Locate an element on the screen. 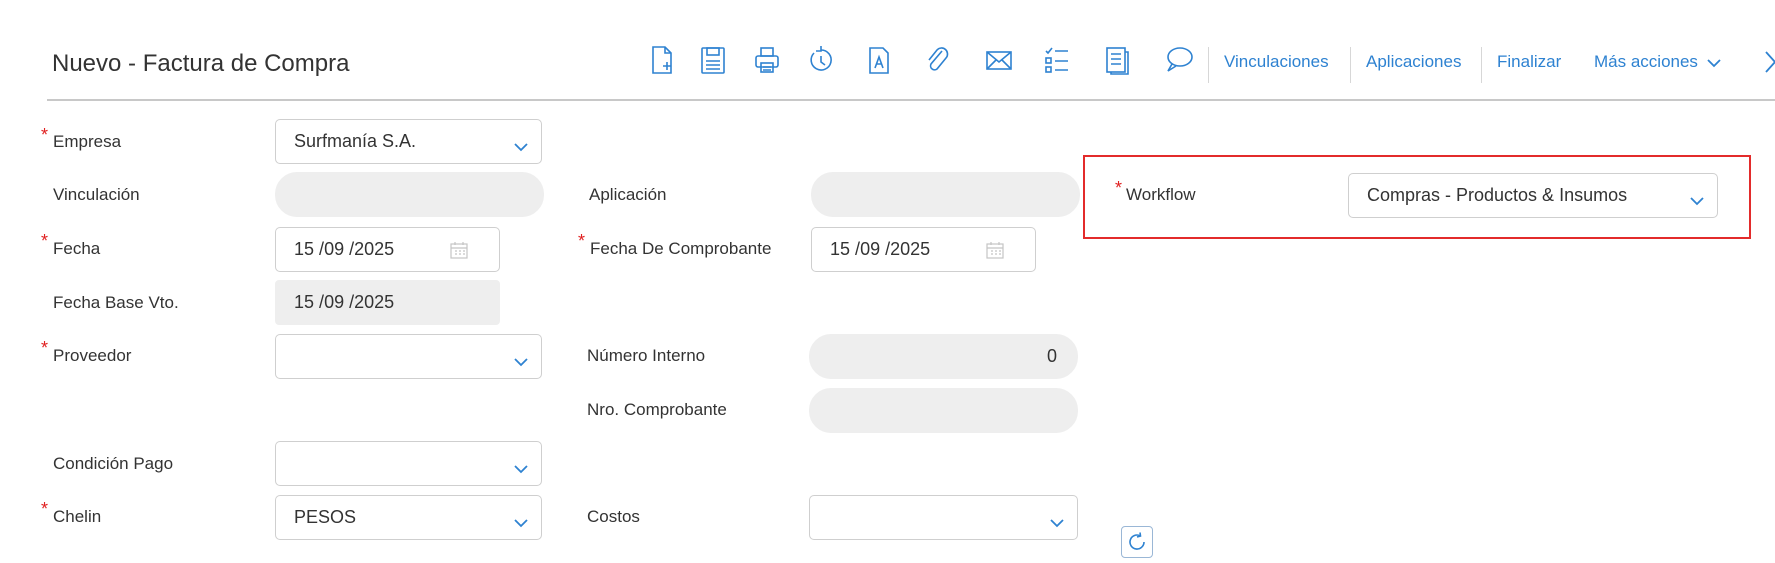  fecha-day: 15 is located at coordinates (304, 249).